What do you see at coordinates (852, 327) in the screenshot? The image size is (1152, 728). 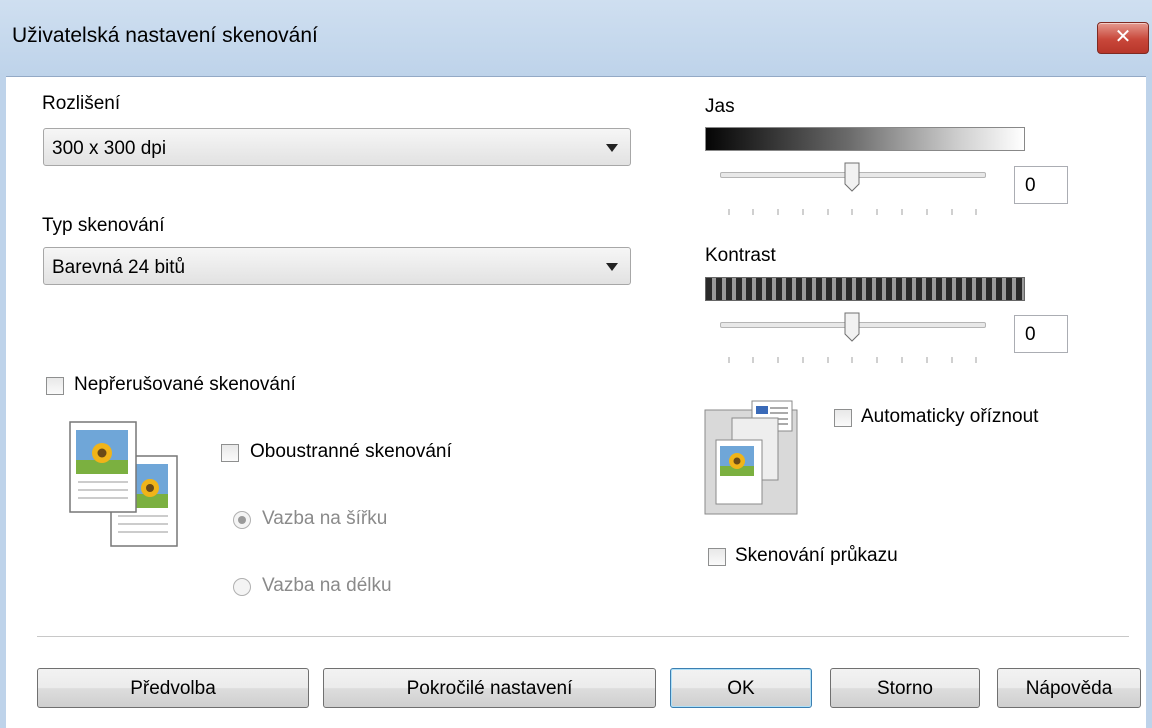 I see `contrast-slider-thumb` at bounding box center [852, 327].